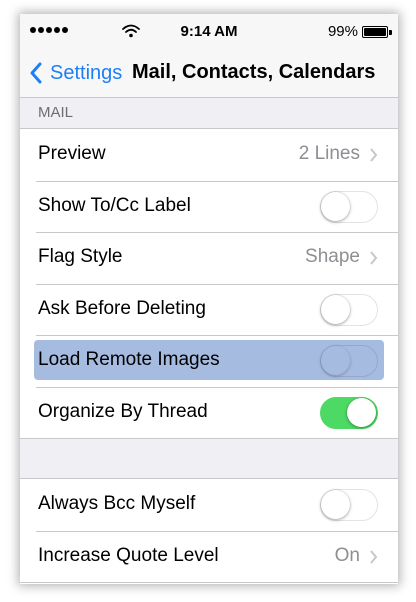 The height and width of the screenshot is (602, 416). What do you see at coordinates (209, 309) in the screenshot?
I see `row-ask-before-deleting: Ask Before Deleting` at bounding box center [209, 309].